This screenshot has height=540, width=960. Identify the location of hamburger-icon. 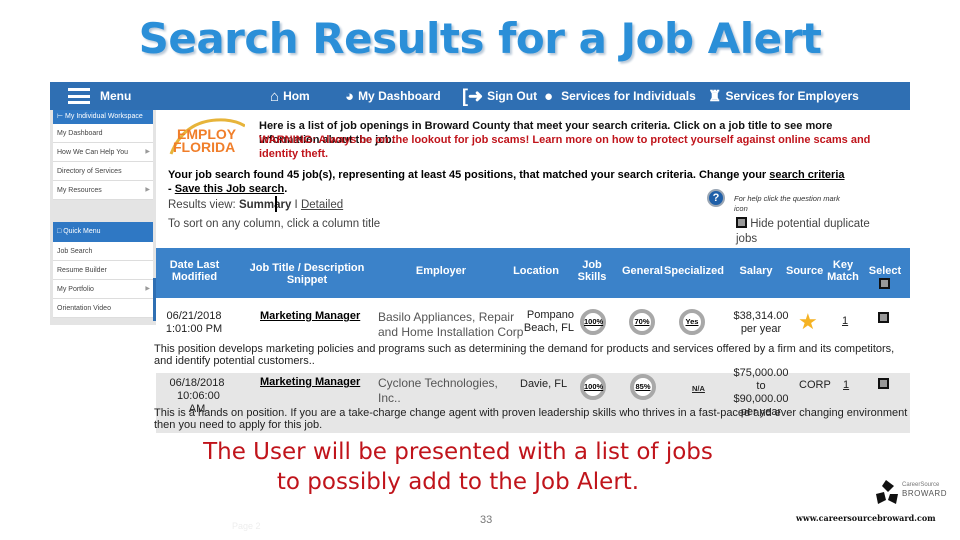
(79, 96).